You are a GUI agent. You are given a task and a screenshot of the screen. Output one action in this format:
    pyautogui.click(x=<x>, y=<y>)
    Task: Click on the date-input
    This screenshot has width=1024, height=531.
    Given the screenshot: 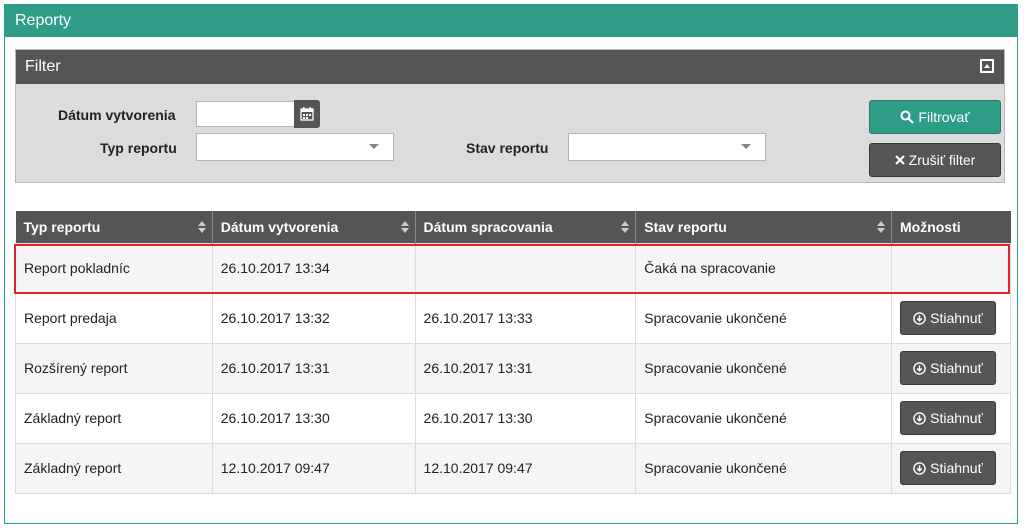 What is the action you would take?
    pyautogui.click(x=246, y=114)
    